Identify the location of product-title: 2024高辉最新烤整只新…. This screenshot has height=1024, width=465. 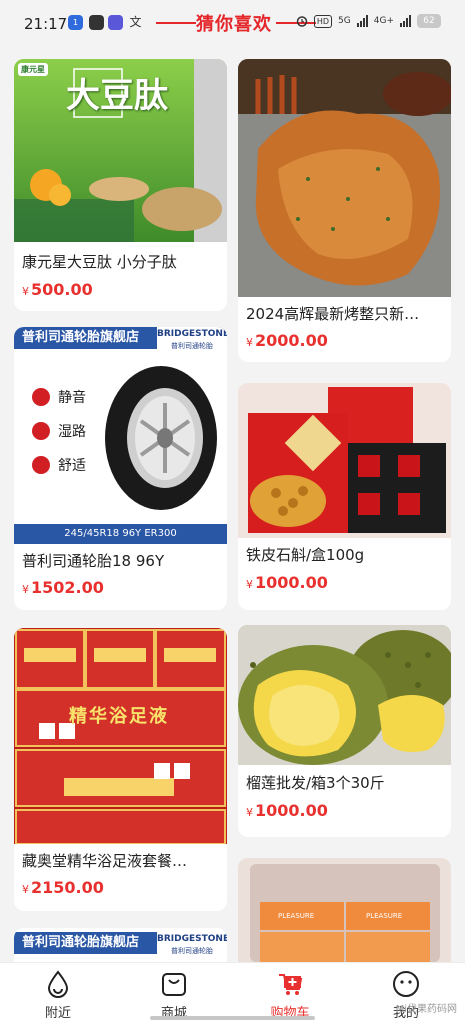
(333, 314).